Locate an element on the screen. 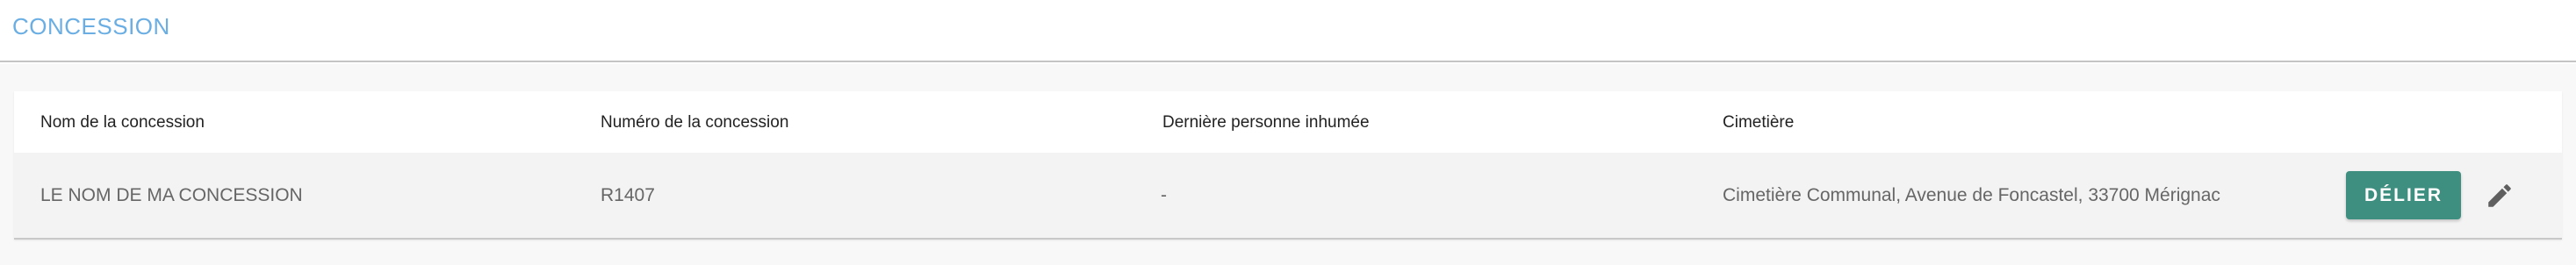  pencil-icon is located at coordinates (2500, 196).